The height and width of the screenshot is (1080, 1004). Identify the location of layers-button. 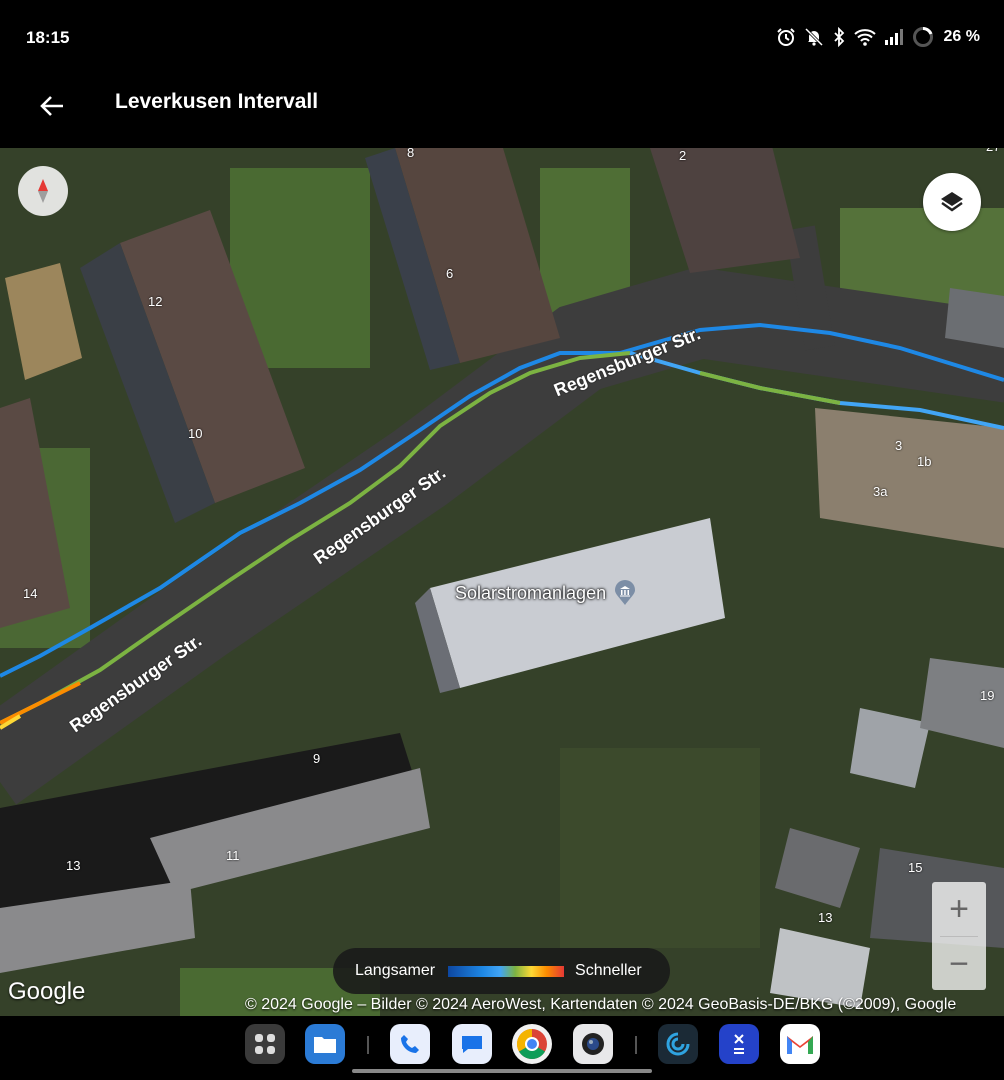
(952, 202).